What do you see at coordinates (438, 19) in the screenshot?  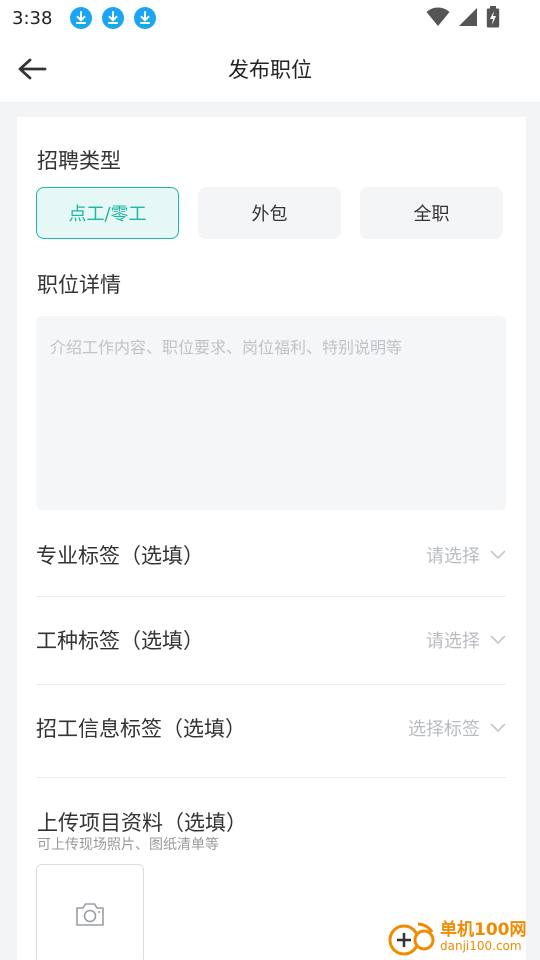 I see `wifi-icon` at bounding box center [438, 19].